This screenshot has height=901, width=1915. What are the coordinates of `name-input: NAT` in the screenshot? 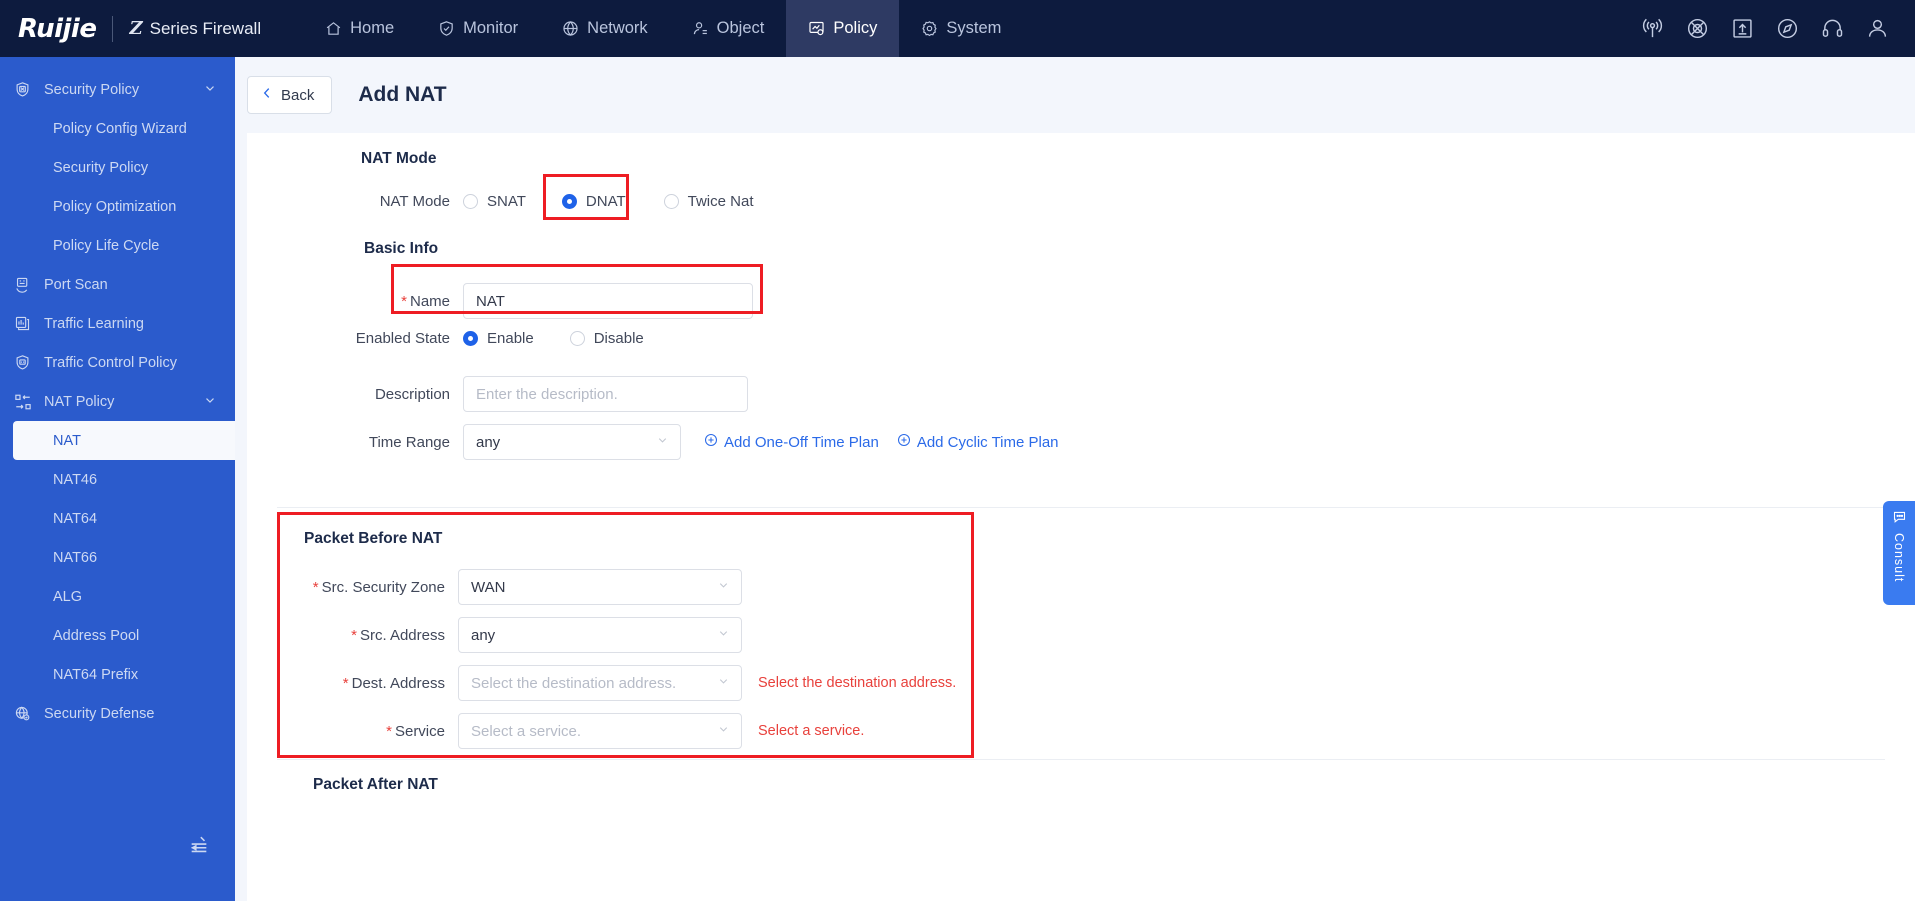 It's located at (608, 301).